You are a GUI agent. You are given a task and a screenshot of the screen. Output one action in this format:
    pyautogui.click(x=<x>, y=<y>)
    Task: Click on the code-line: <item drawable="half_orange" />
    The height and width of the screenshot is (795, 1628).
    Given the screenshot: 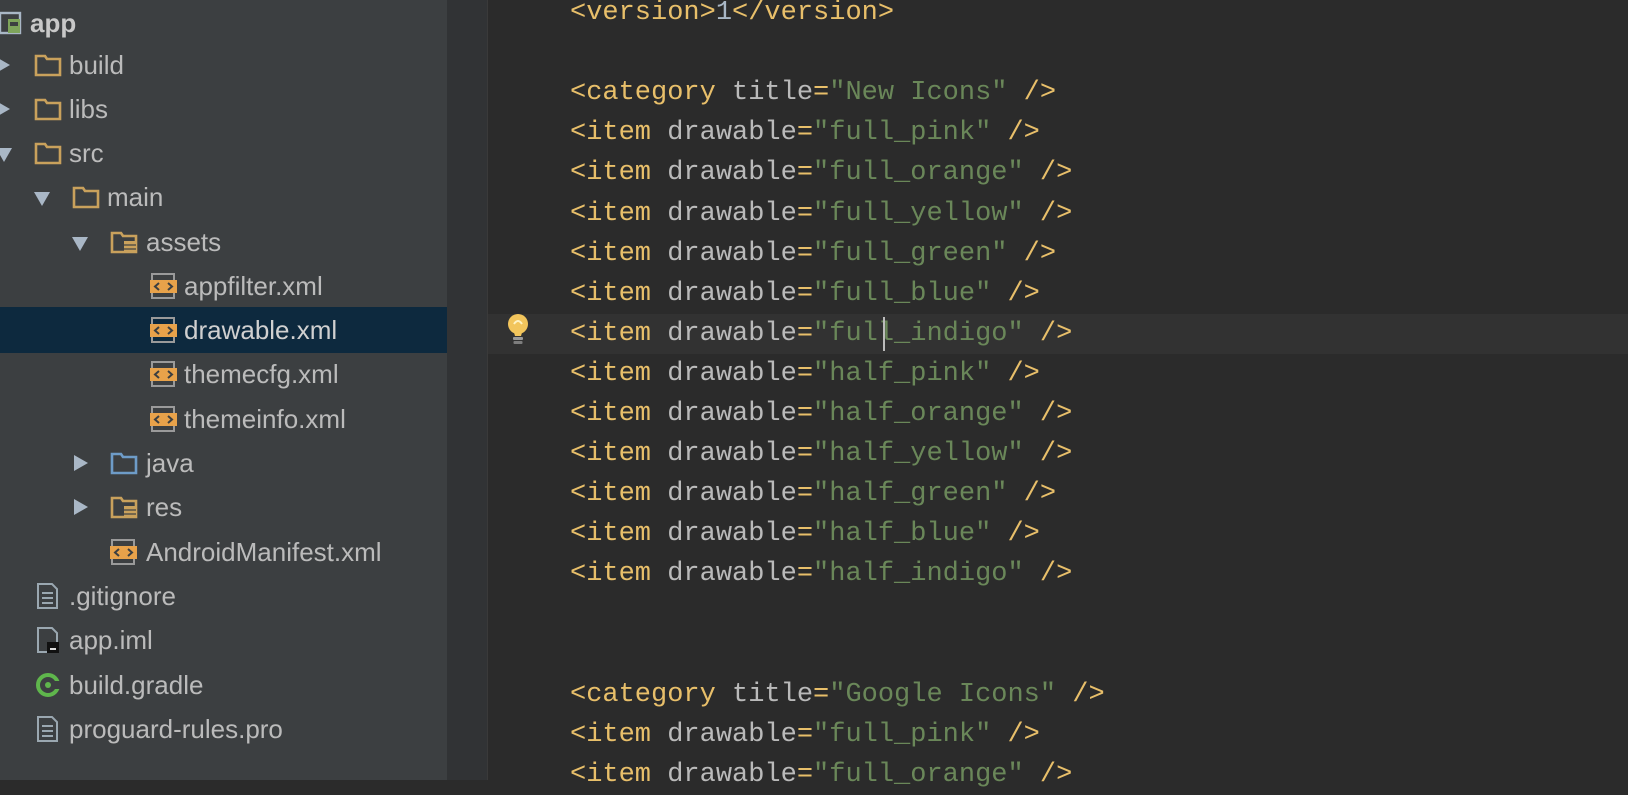 What is the action you would take?
    pyautogui.click(x=1058, y=414)
    